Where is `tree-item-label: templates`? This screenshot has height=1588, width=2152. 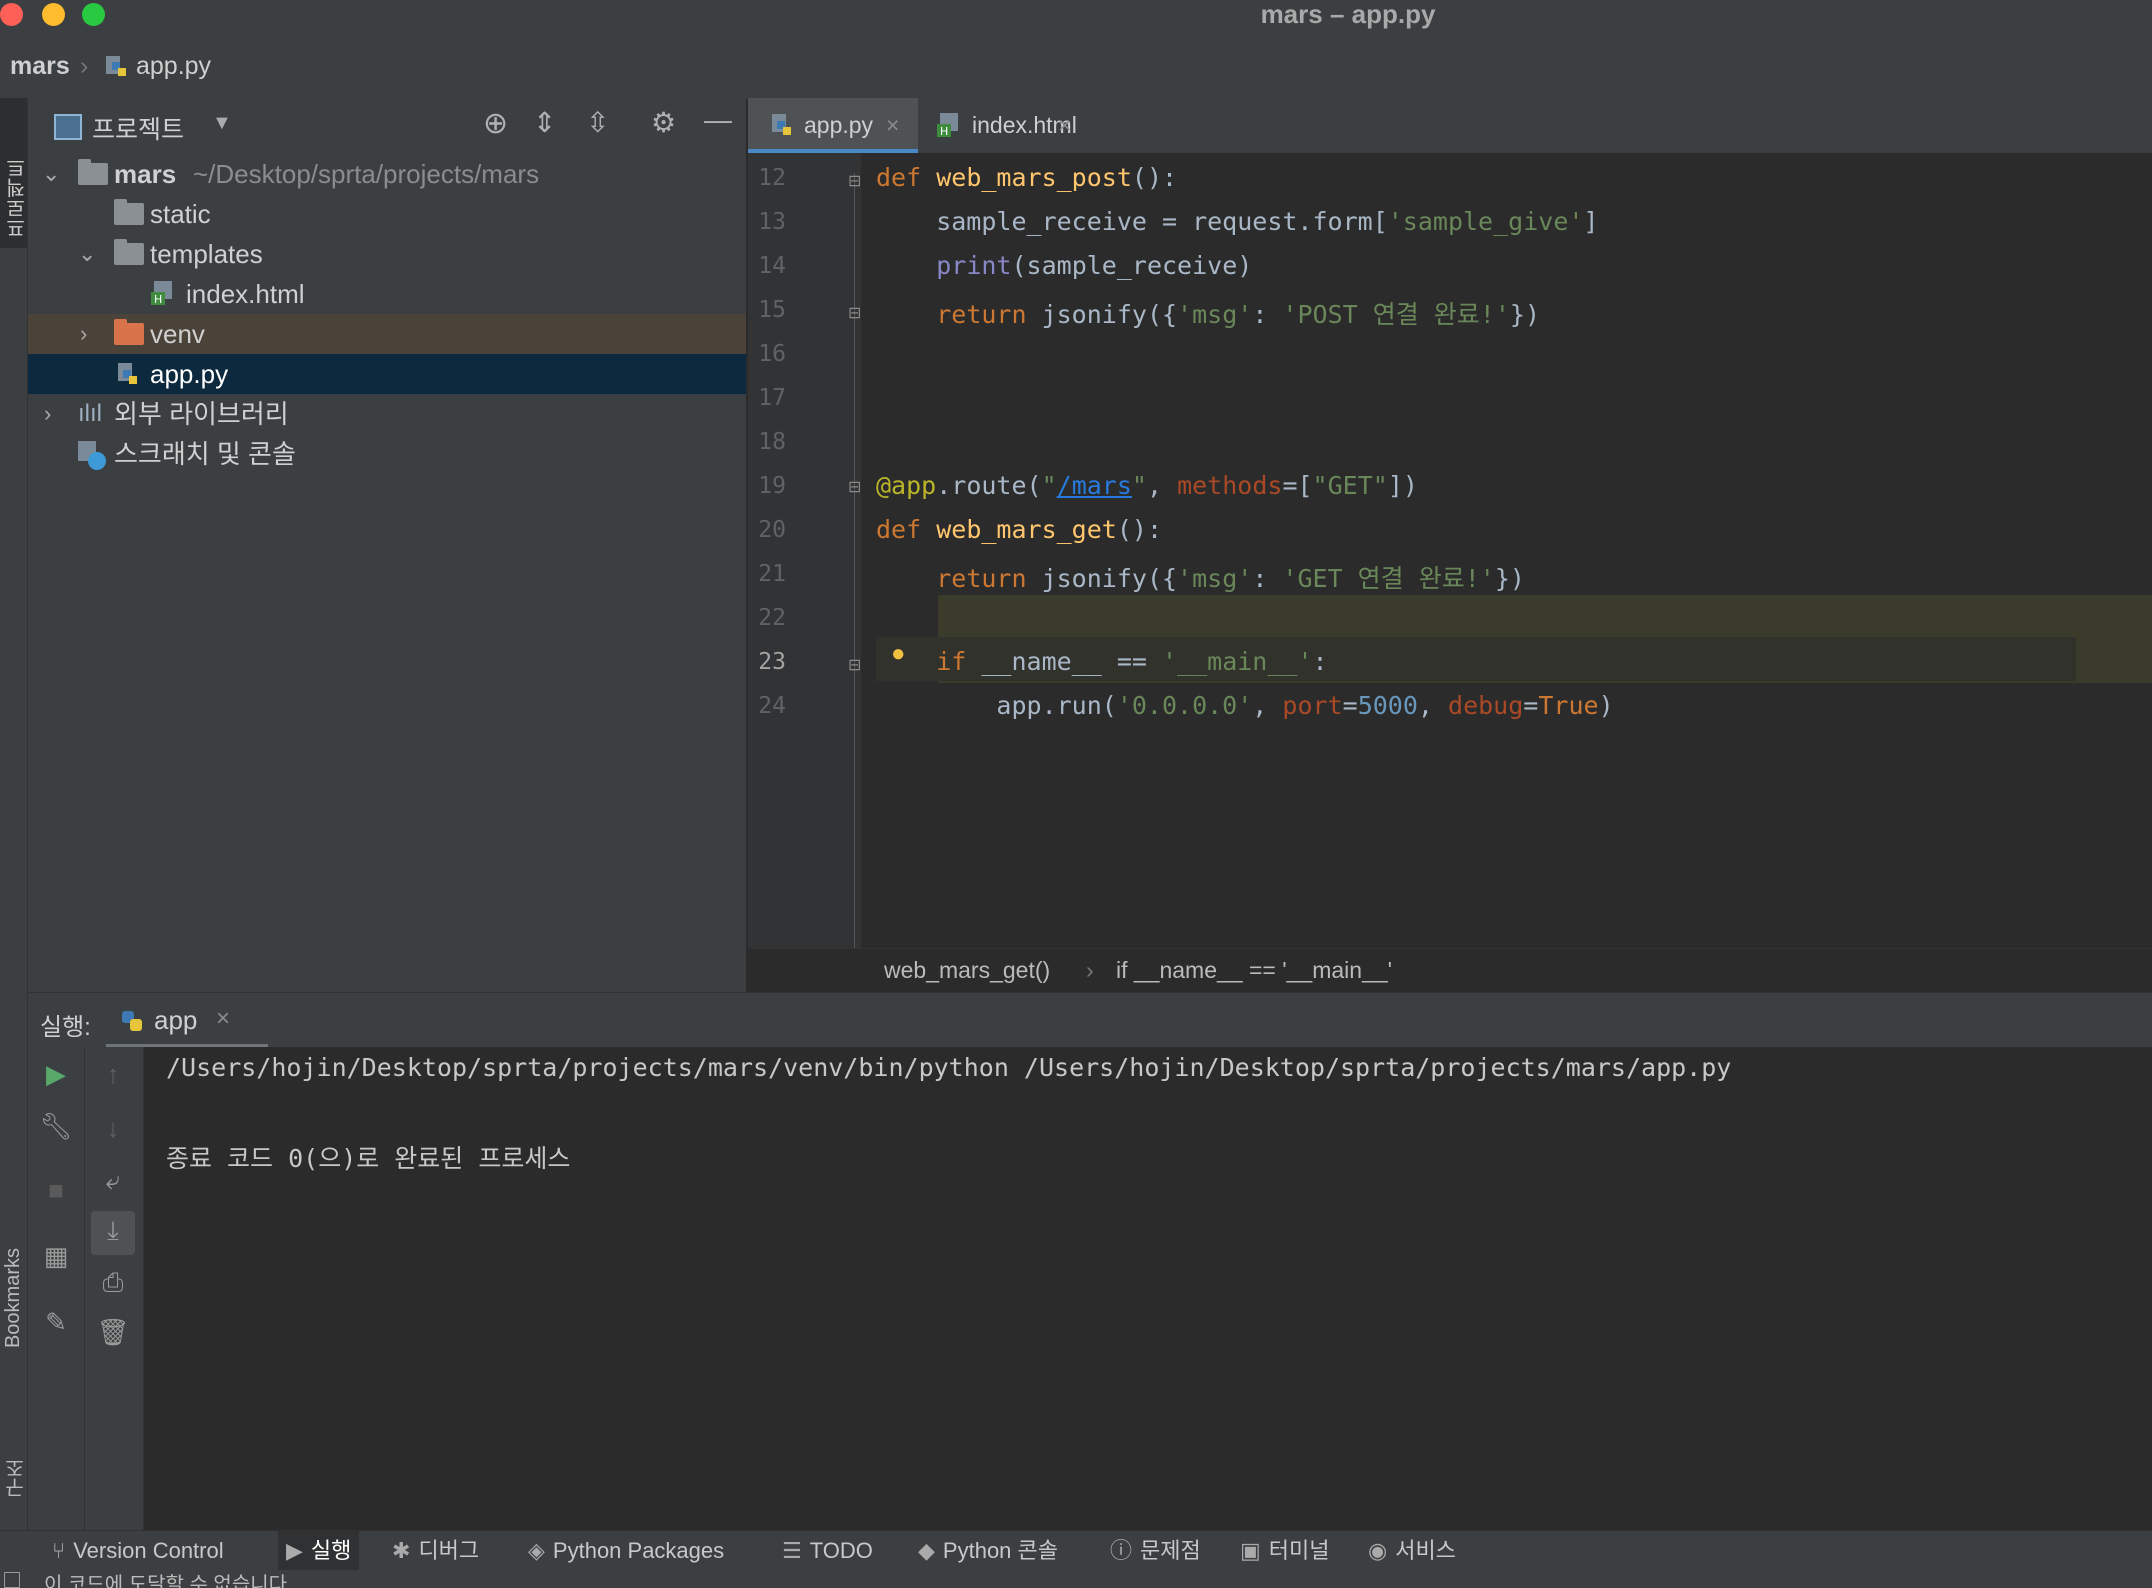 tree-item-label: templates is located at coordinates (206, 254).